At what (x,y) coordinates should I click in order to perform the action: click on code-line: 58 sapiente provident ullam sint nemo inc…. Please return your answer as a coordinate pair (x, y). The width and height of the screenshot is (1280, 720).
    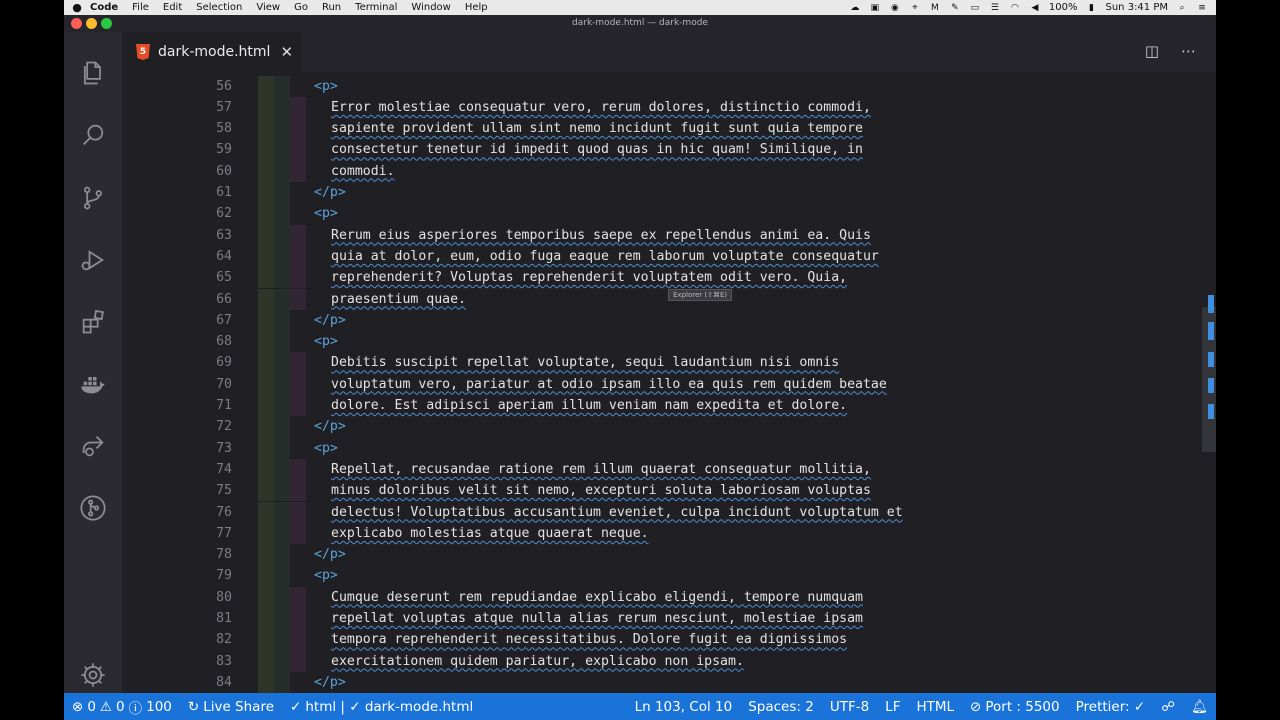
    Looking at the image, I should click on (669, 129).